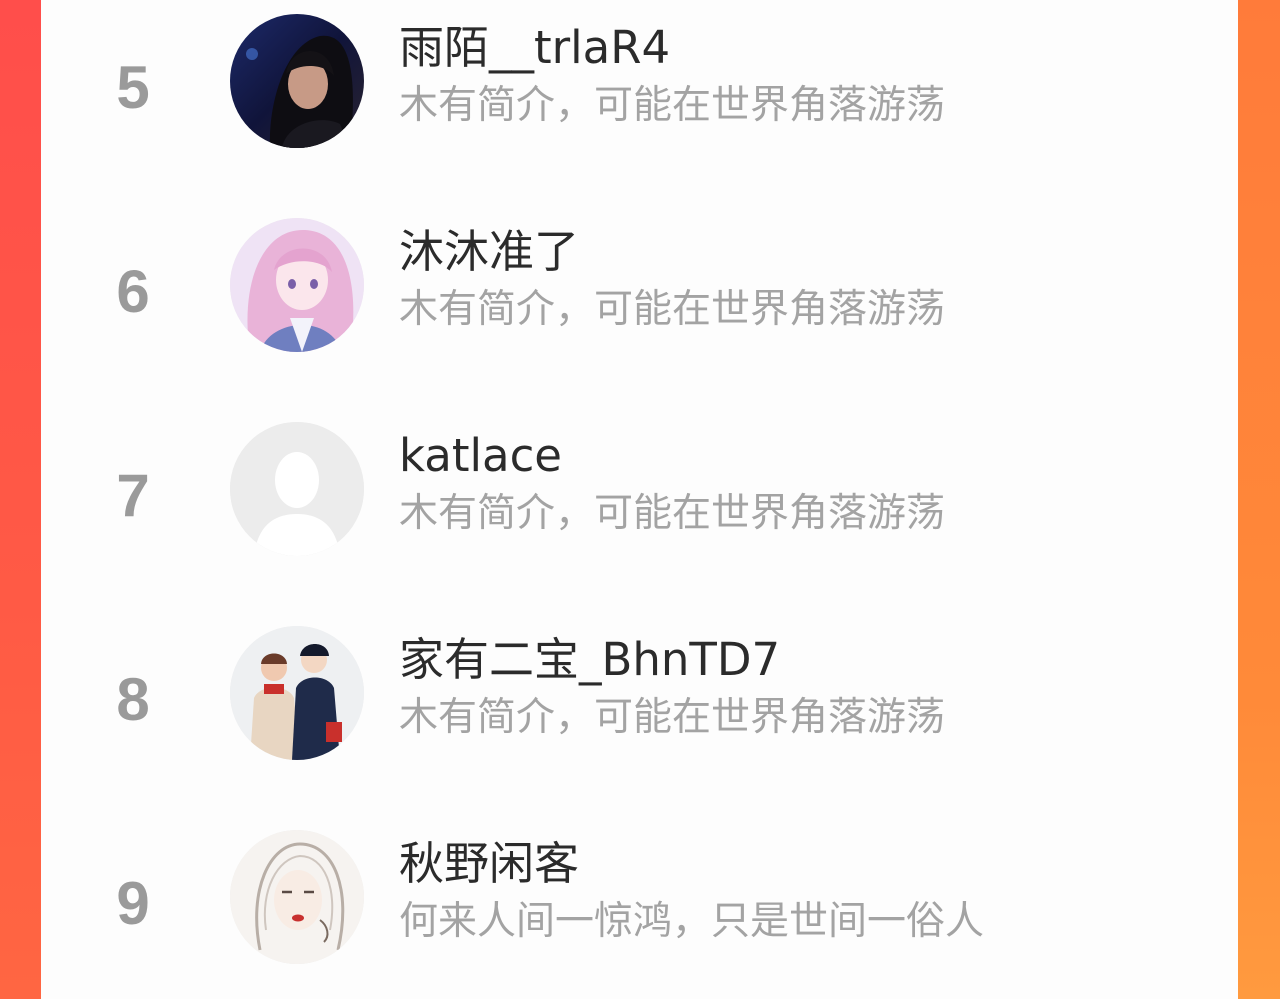  I want to click on rank-number: 6, so click(133, 291).